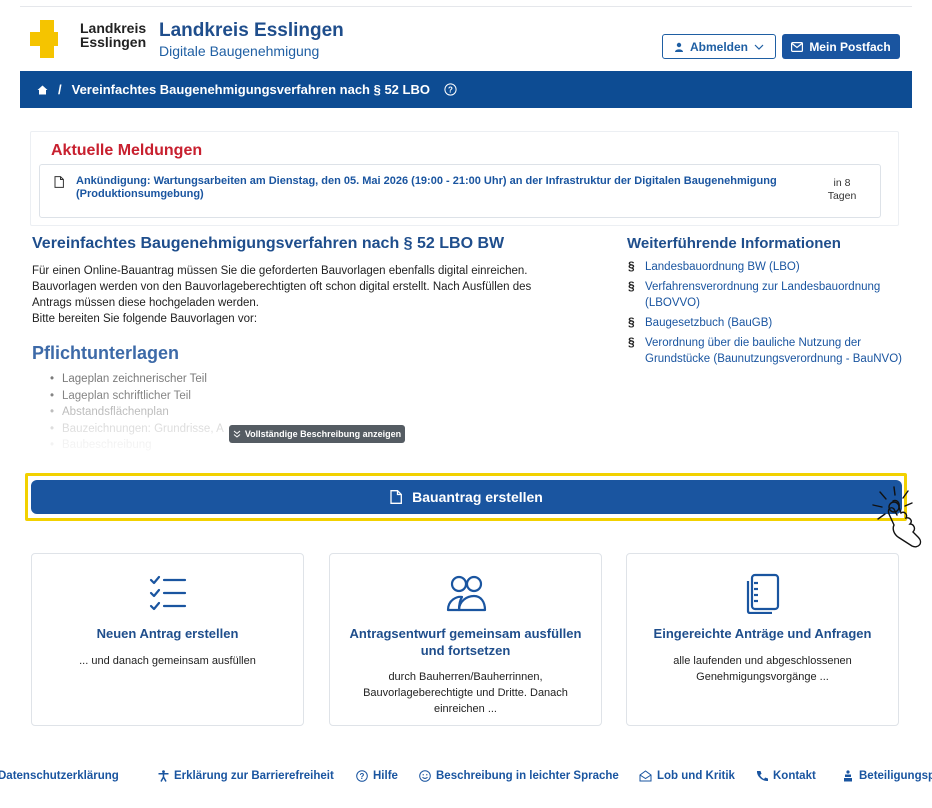  I want to click on further-info-title: Weiterführende Informationen, so click(734, 243).